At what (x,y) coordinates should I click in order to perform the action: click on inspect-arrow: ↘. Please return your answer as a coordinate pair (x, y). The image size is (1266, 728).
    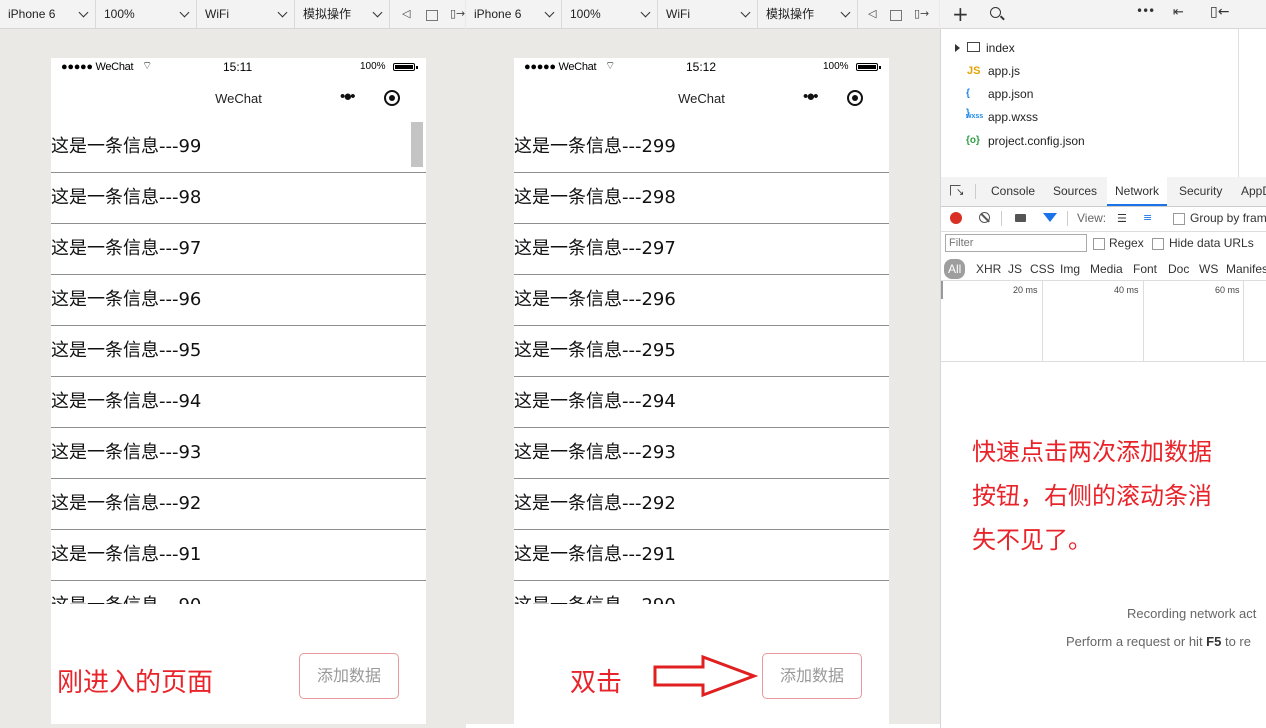
    Looking at the image, I should click on (960, 192).